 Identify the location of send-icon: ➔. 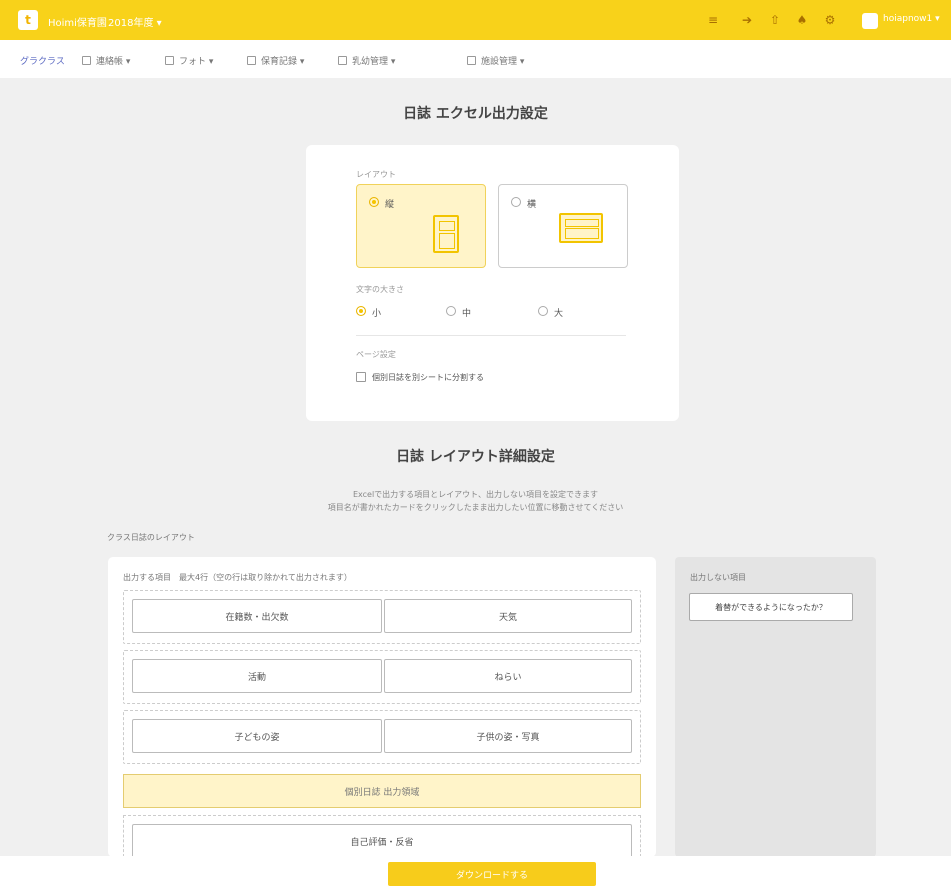
(747, 20).